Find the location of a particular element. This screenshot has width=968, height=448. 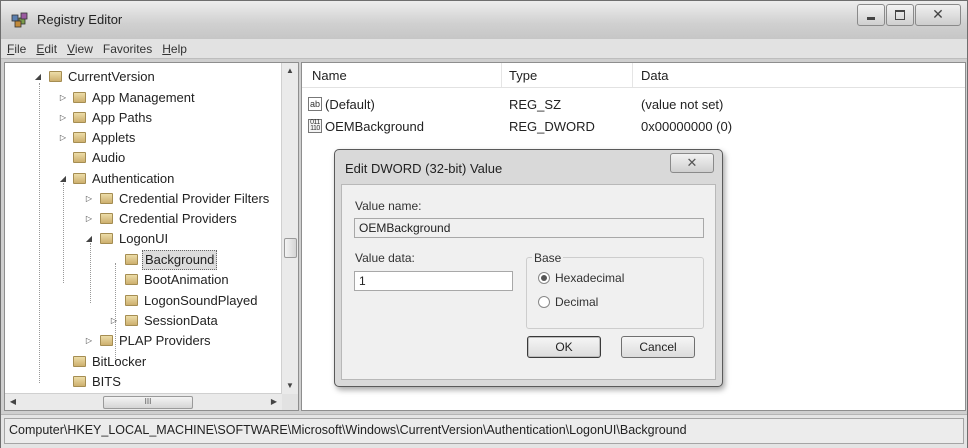

column-name-header: Name is located at coordinates (329, 75).